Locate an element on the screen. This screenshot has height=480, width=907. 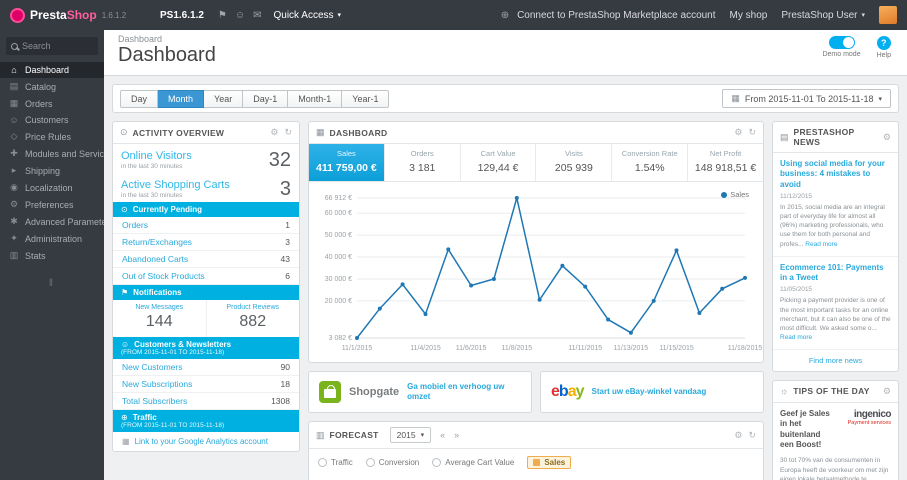
sidebar-item-preferences: ⚙ Preferences is located at coordinates (52, 204).